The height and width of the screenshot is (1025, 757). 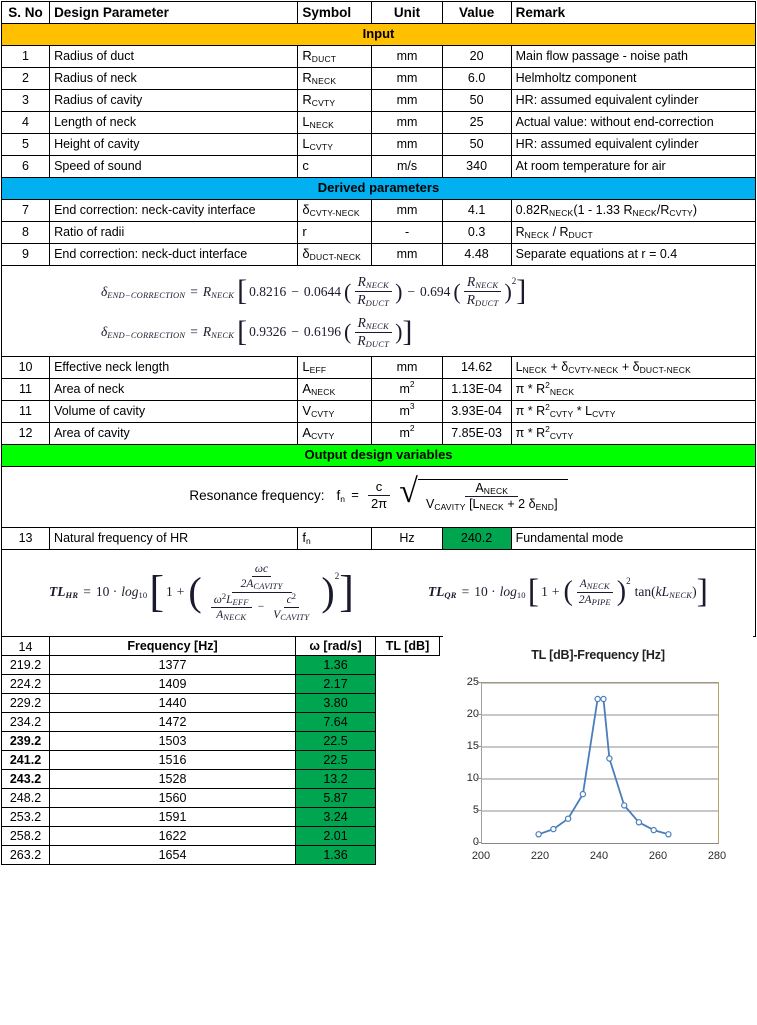 What do you see at coordinates (25, 367) in the screenshot?
I see `row-sno: 10` at bounding box center [25, 367].